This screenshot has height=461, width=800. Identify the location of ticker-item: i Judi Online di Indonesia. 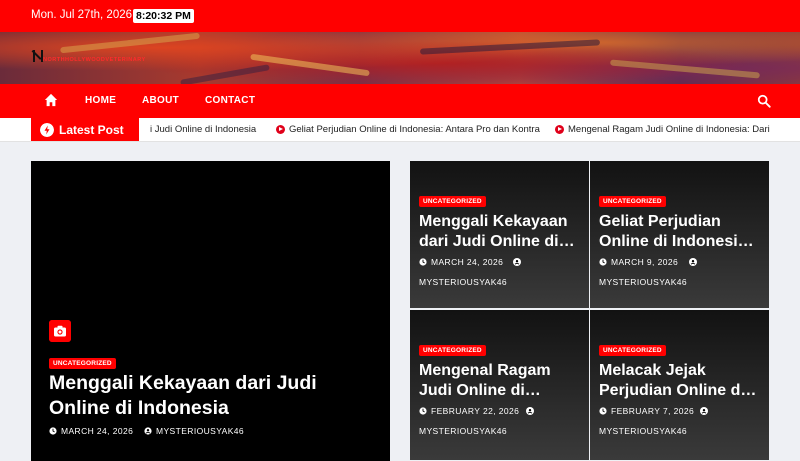
(203, 129).